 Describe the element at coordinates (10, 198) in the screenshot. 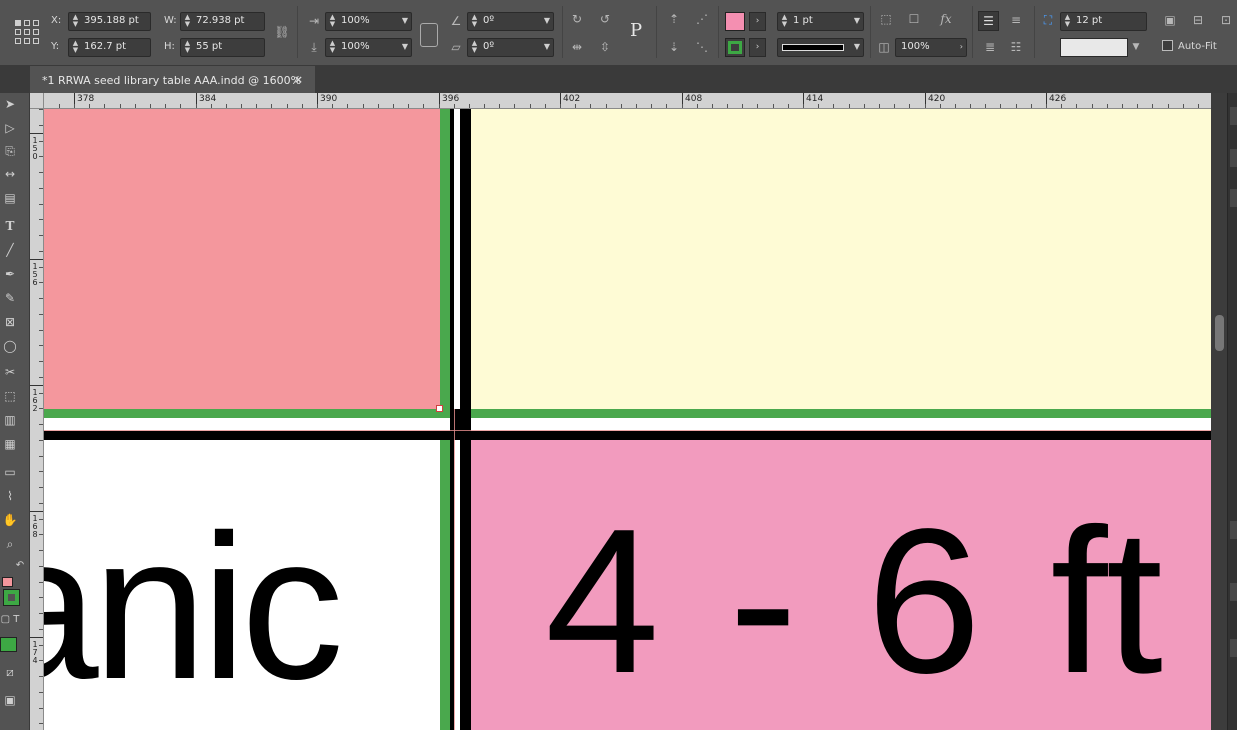

I see `content-collector-icon: ▤` at that location.